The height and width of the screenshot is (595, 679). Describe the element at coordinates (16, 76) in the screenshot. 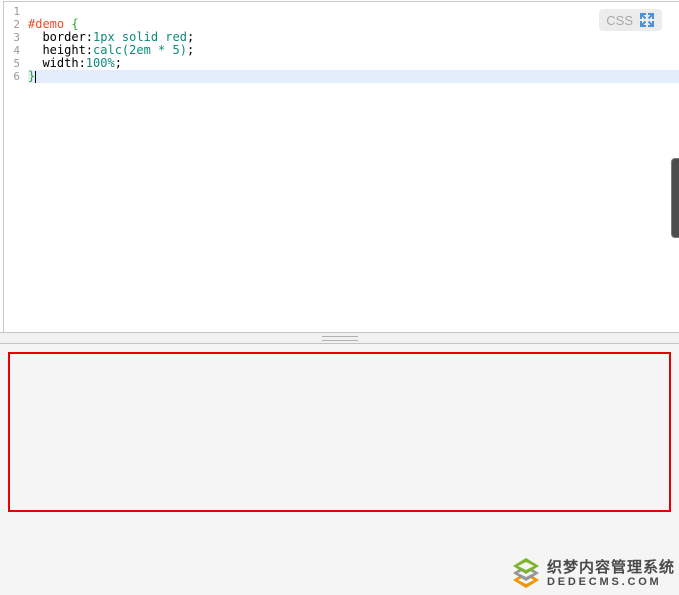

I see `line-number: 6` at that location.